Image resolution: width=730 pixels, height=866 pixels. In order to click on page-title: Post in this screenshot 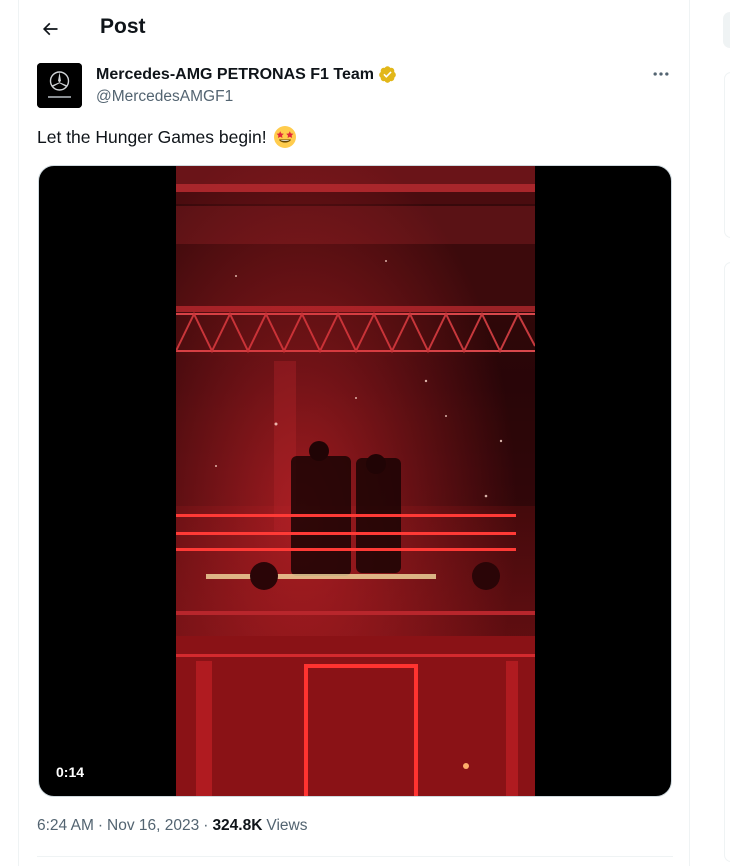, I will do `click(123, 26)`.